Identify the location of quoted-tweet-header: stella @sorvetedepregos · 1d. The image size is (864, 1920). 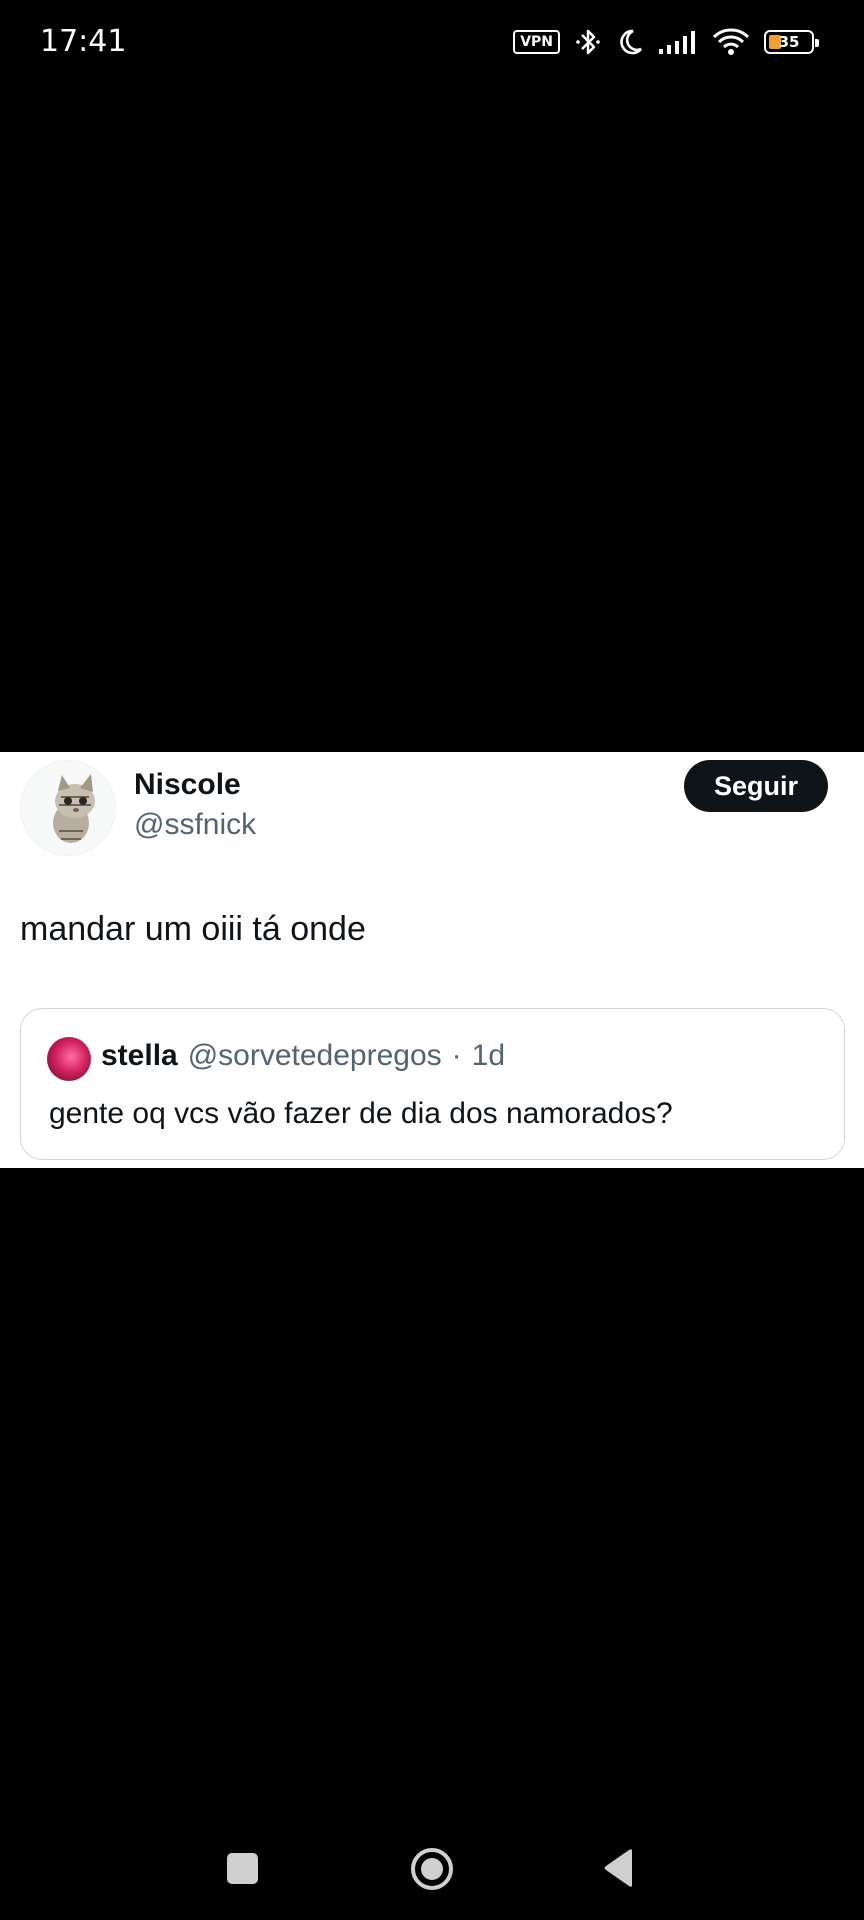
(303, 1056).